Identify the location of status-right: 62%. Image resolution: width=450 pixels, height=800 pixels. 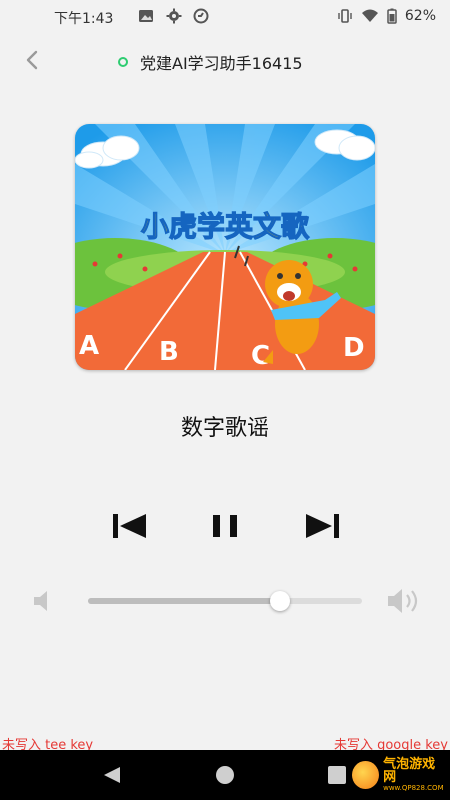
(386, 16).